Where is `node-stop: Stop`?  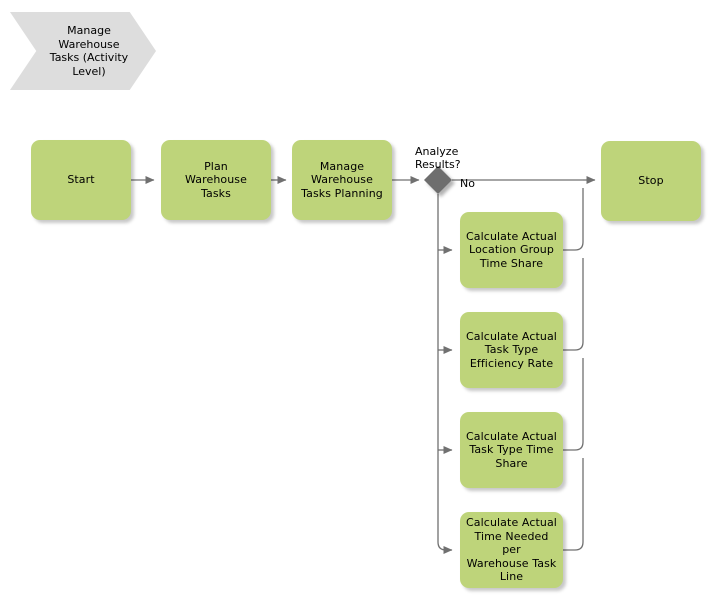
node-stop: Stop is located at coordinates (651, 181).